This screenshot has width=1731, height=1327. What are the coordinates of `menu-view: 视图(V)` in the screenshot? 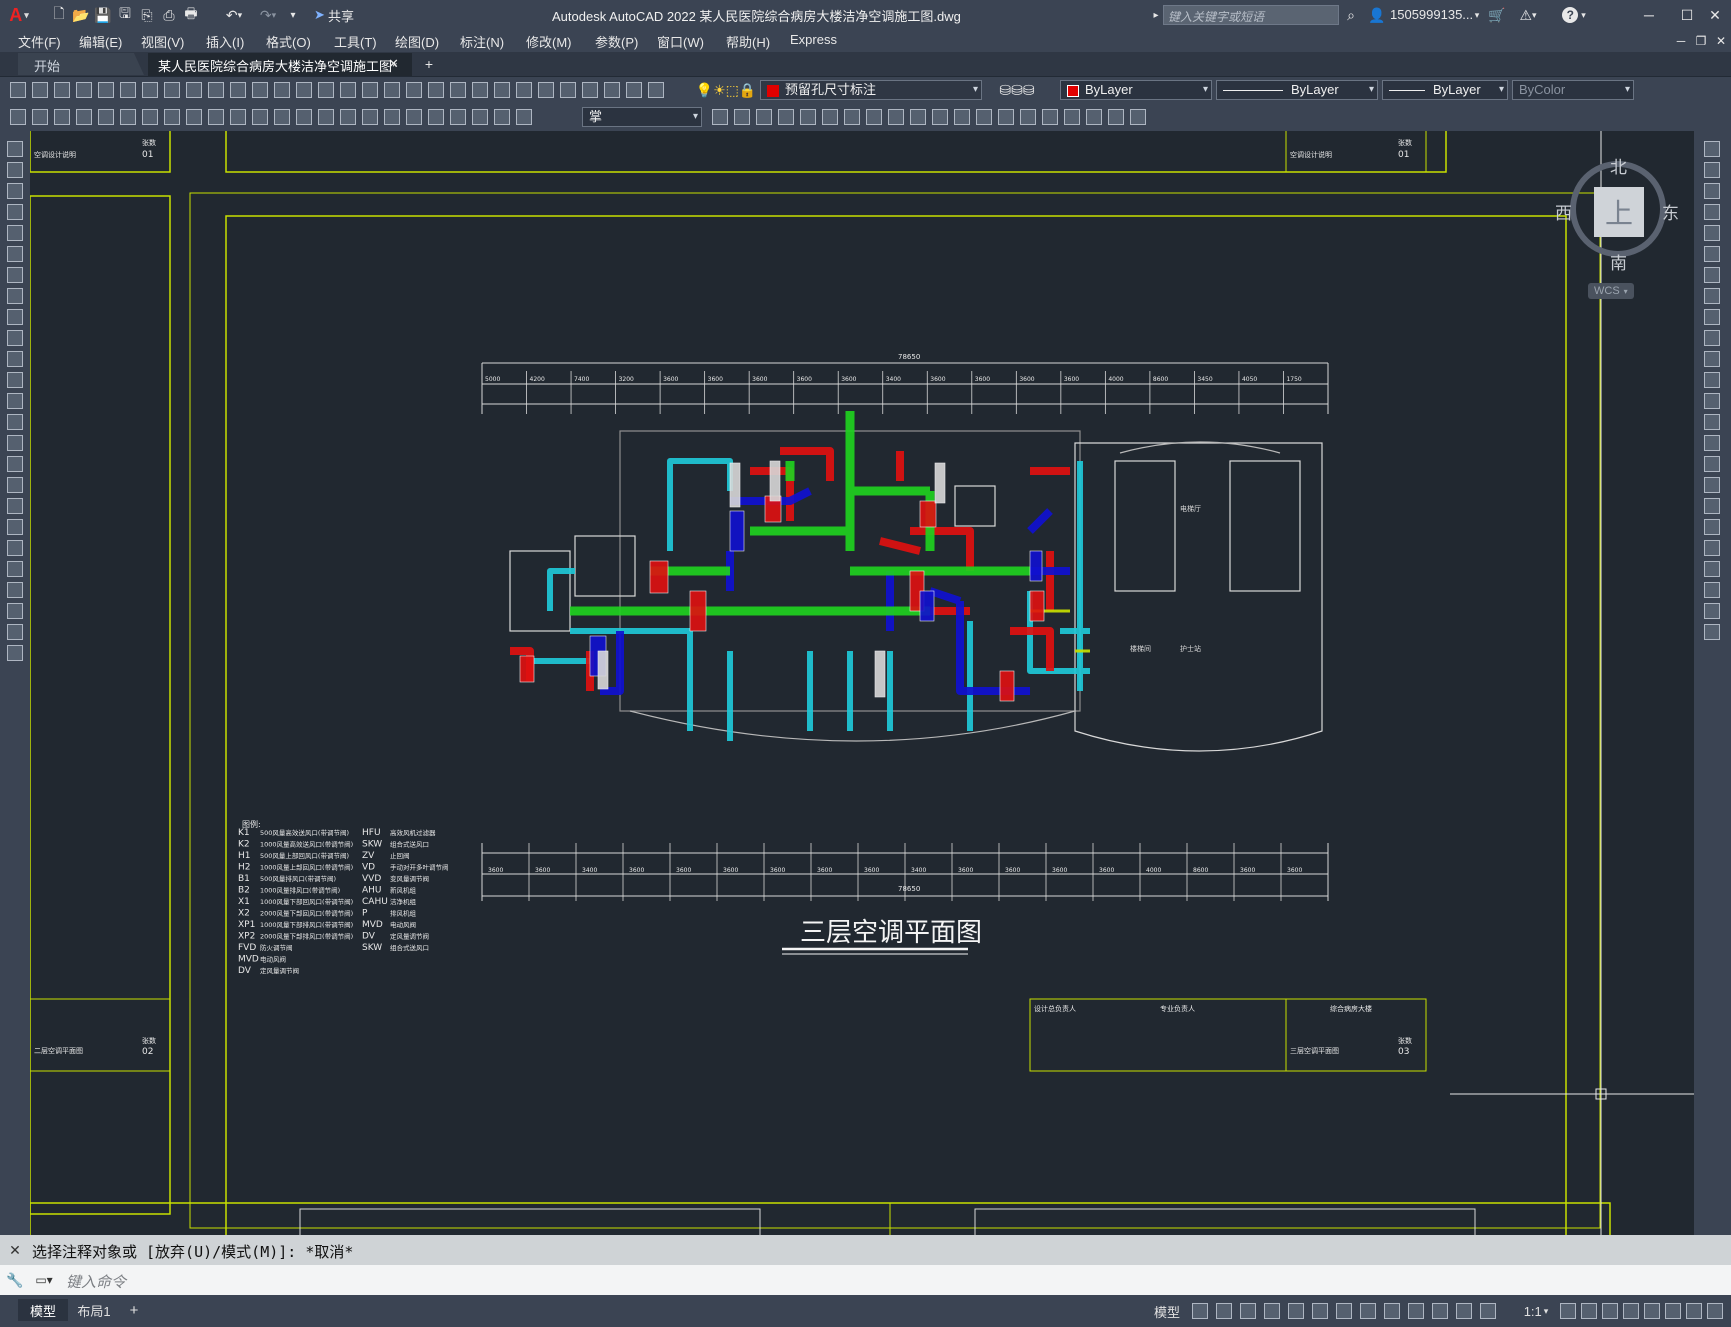 It's located at (162, 41).